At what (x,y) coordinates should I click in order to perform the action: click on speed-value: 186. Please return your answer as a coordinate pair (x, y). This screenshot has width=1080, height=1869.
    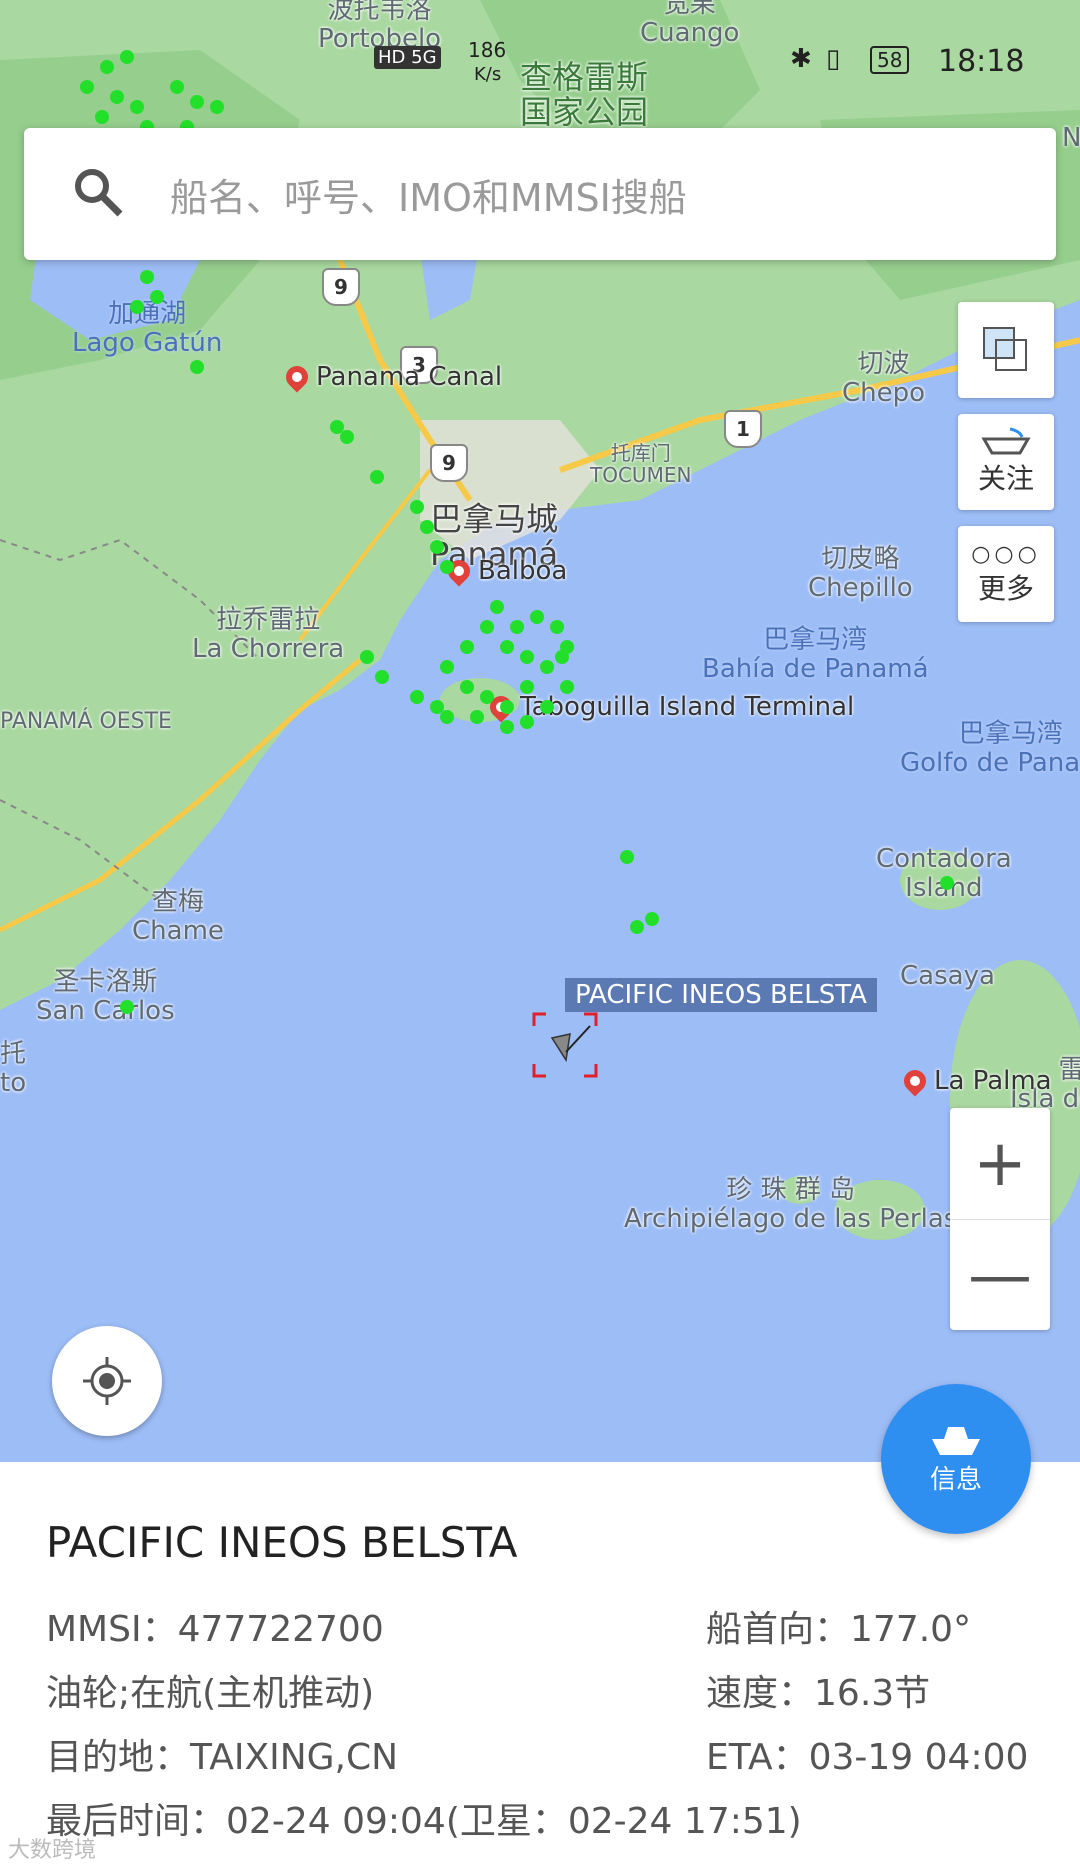
    Looking at the image, I should click on (487, 50).